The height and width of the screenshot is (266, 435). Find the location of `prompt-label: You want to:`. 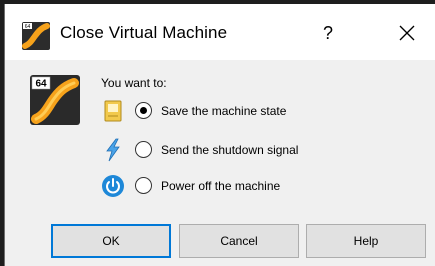

prompt-label: You want to: is located at coordinates (134, 83).